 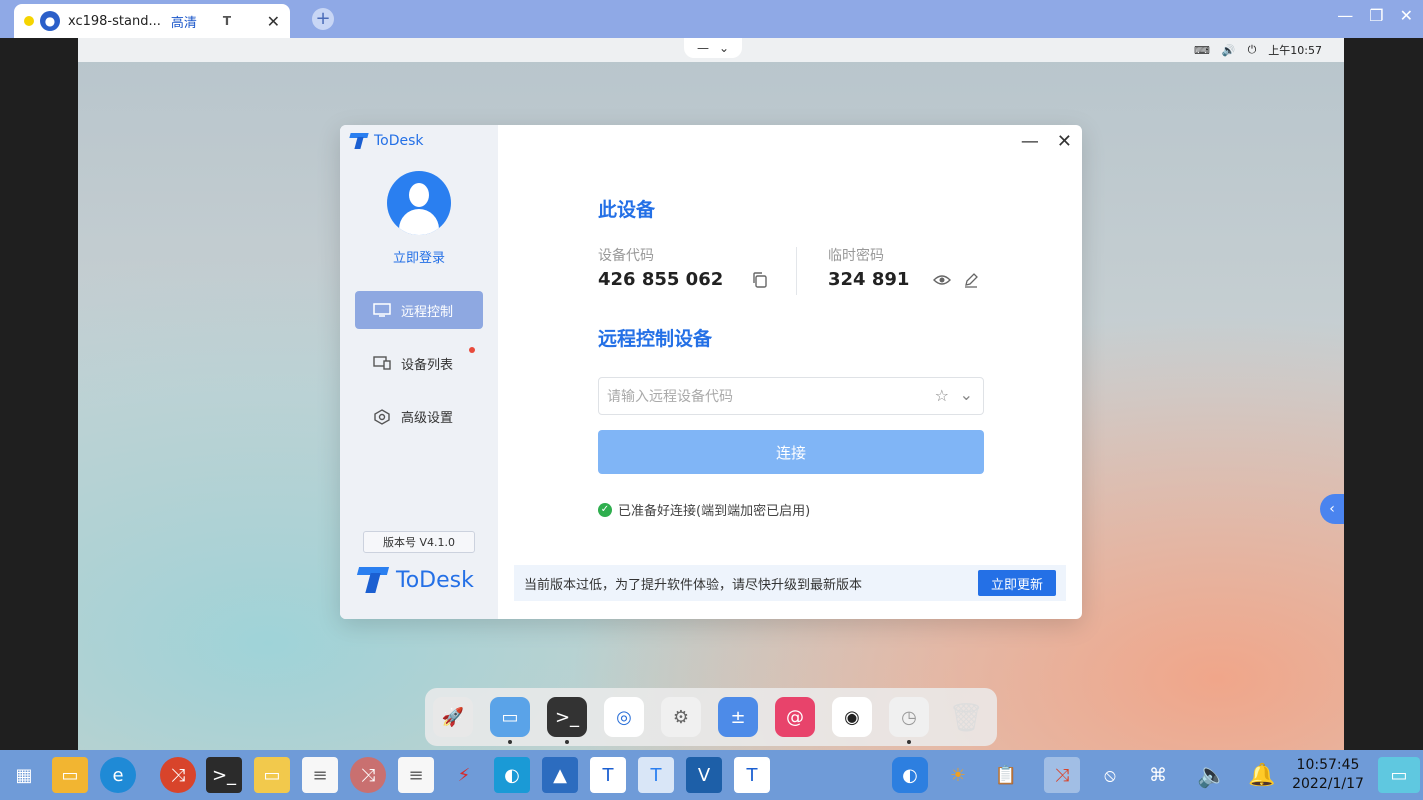 What do you see at coordinates (427, 365) in the screenshot?
I see `sidebar-item-label: 设备列表` at bounding box center [427, 365].